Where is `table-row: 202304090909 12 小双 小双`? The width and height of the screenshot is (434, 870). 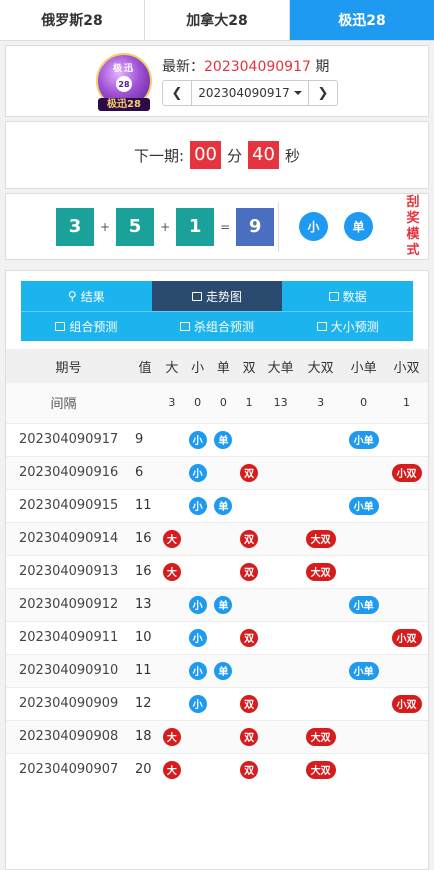 table-row: 202304090909 12 小双 小双 is located at coordinates (217, 703).